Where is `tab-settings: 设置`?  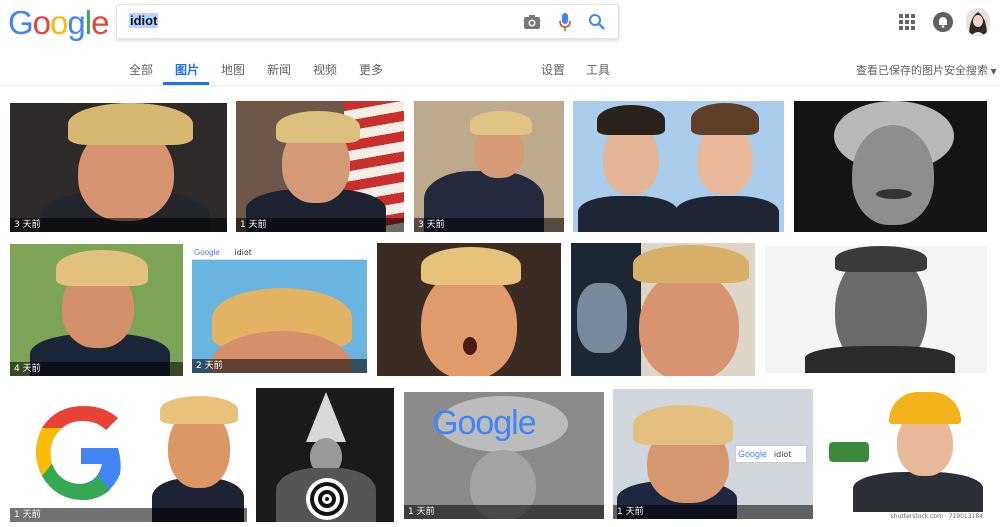
tab-settings: 设置 is located at coordinates (553, 69).